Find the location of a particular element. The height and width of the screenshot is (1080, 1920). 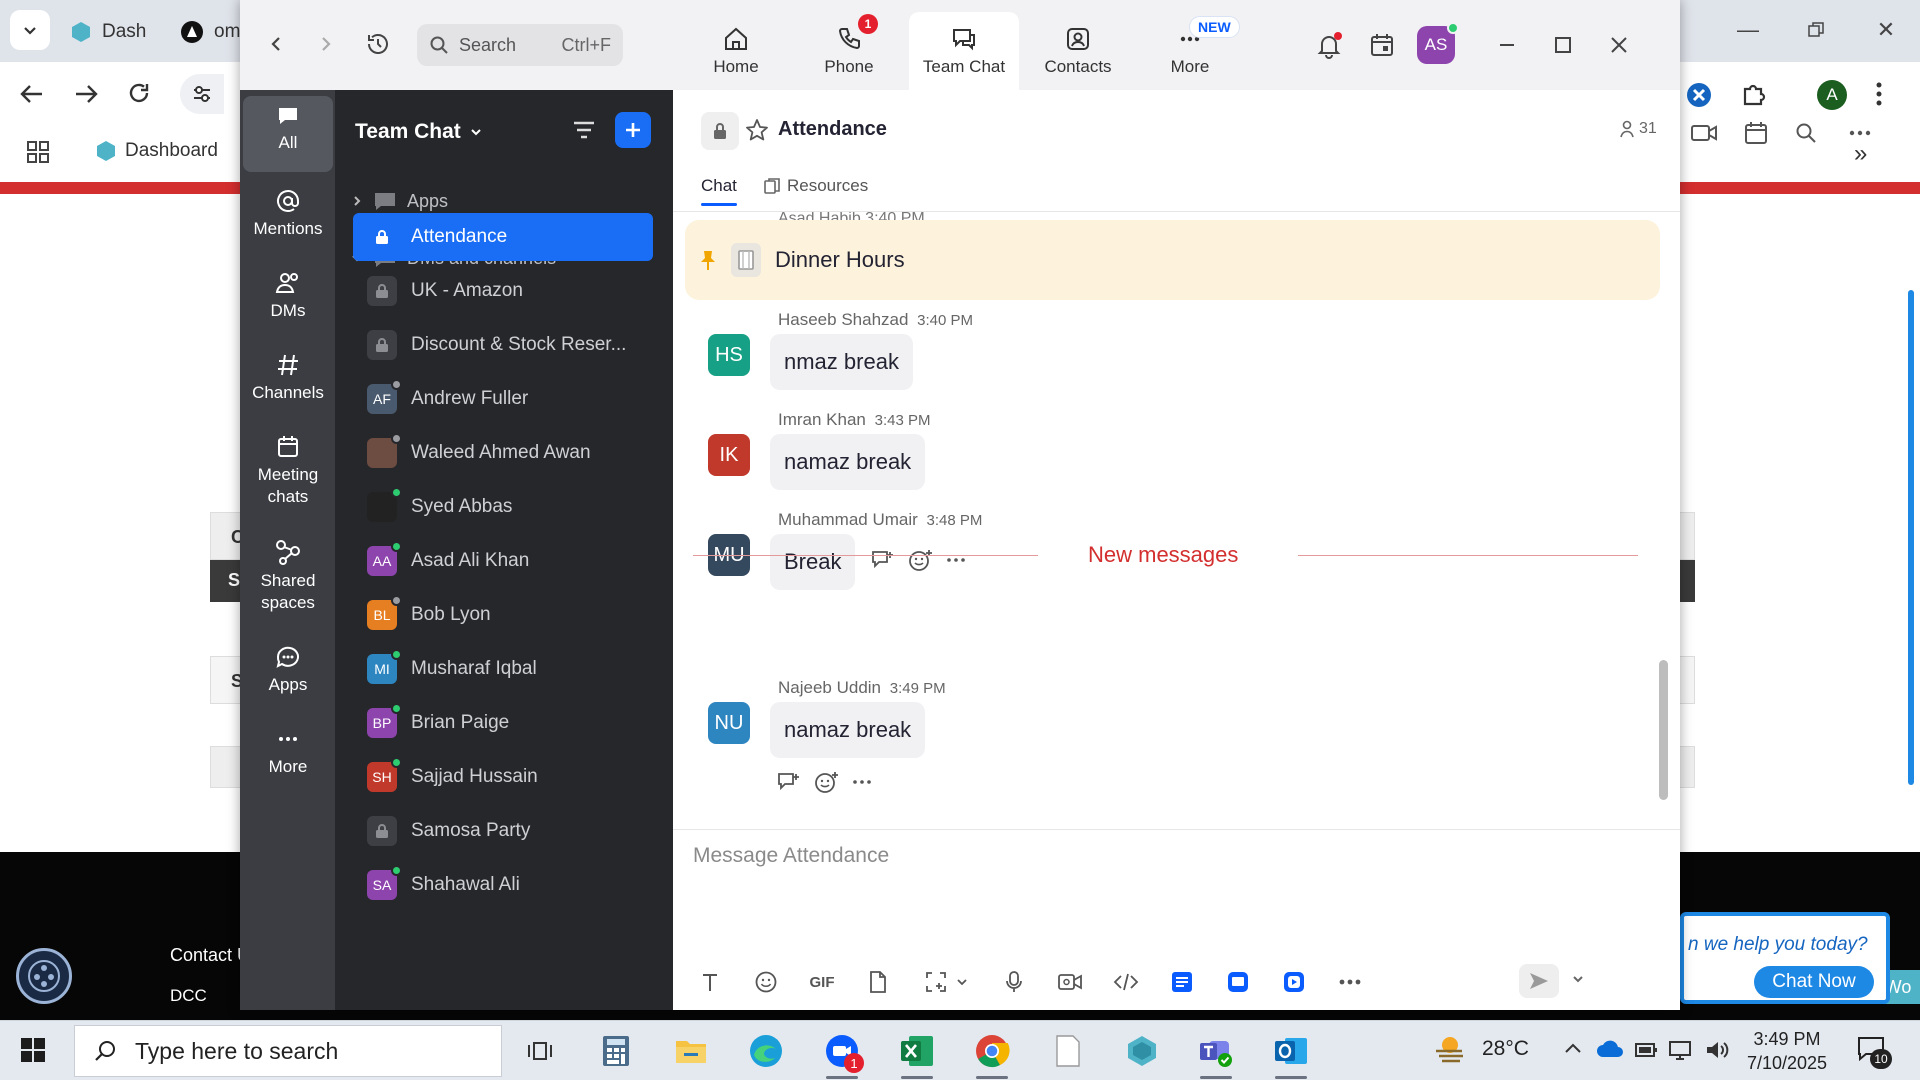

zoom-app: 1 is located at coordinates (842, 1053).